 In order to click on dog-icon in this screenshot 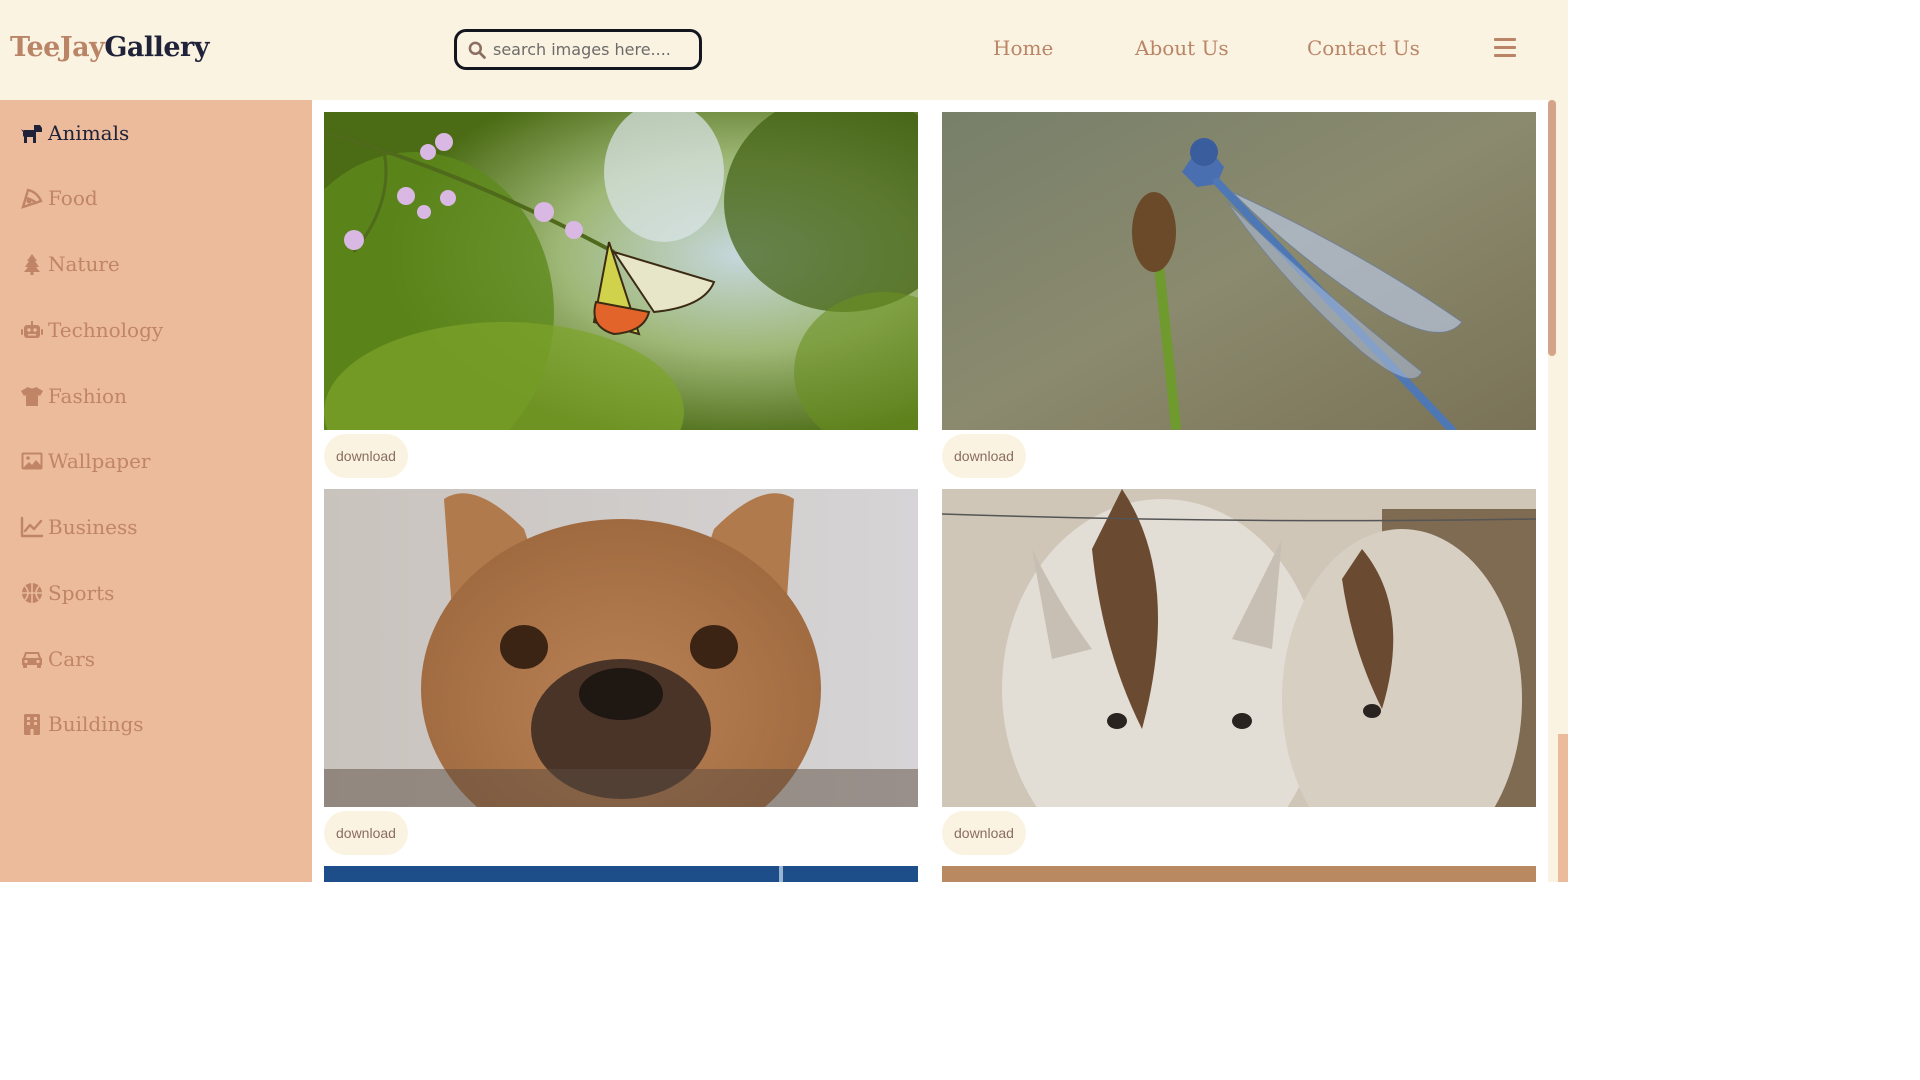, I will do `click(31, 134)`.